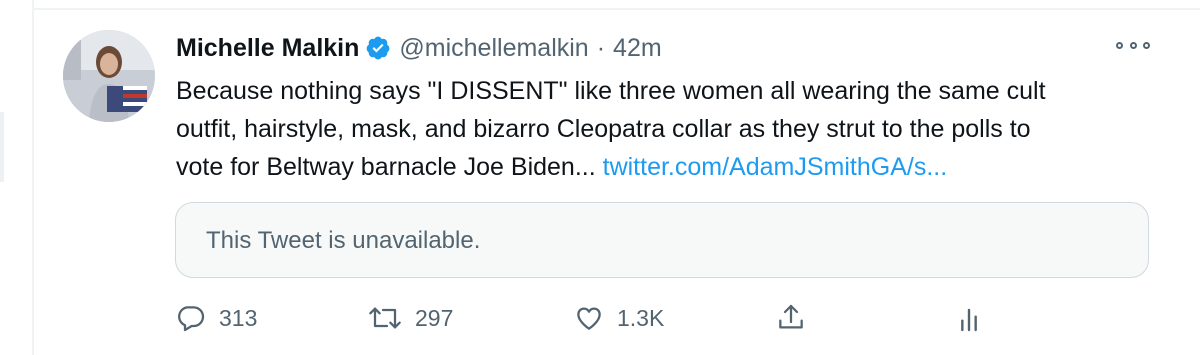  What do you see at coordinates (216, 318) in the screenshot?
I see `reply-button: 313` at bounding box center [216, 318].